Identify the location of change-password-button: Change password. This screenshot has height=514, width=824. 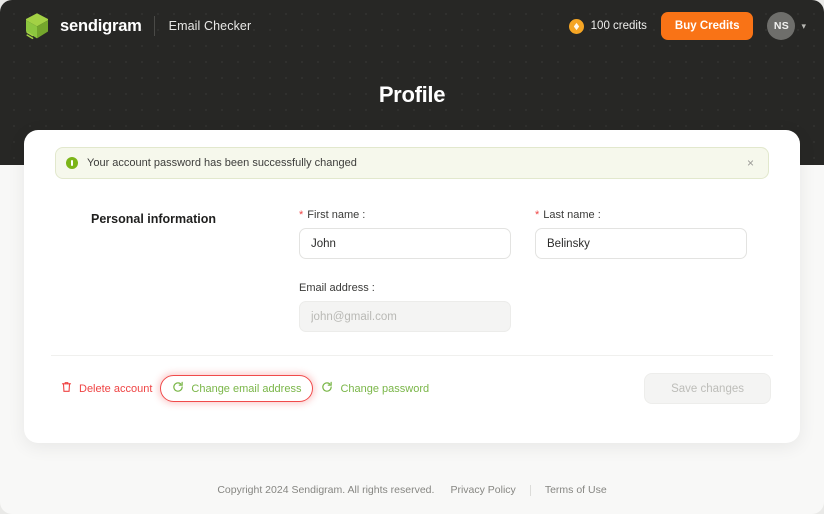
(375, 388).